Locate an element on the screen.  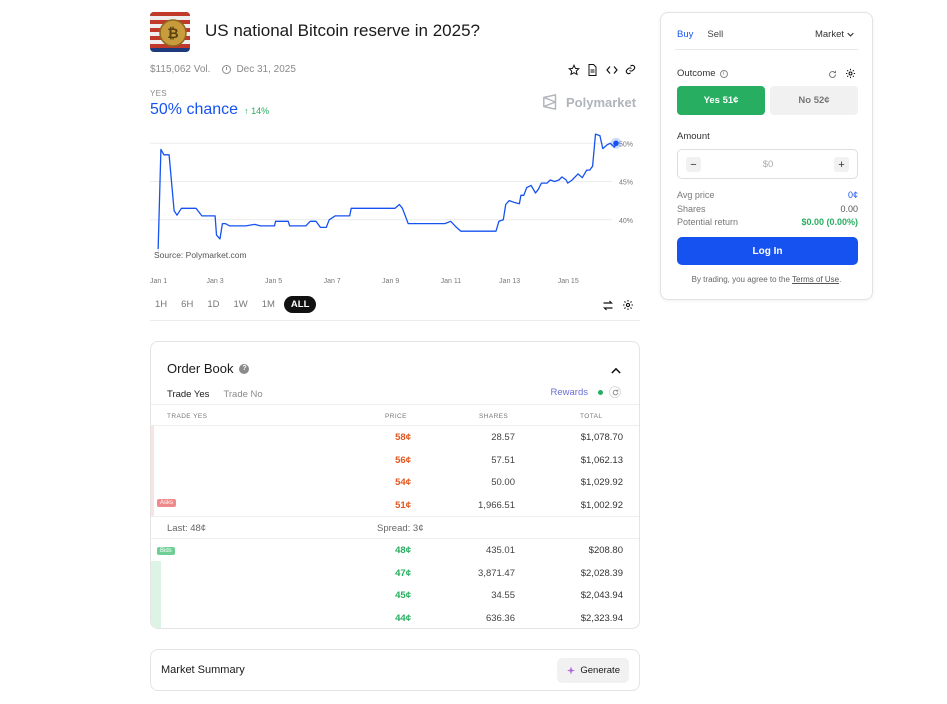
range-button-1h: 1H is located at coordinates (161, 304).